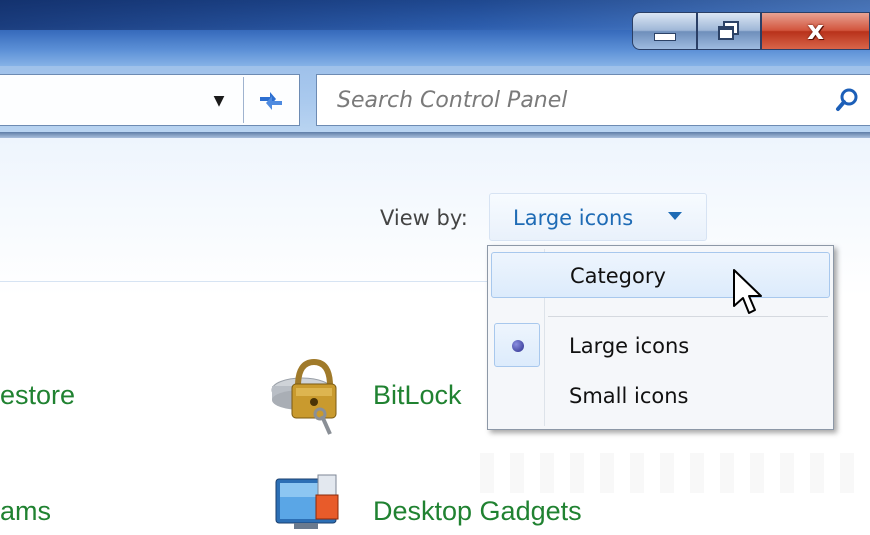  I want to click on view-by-menu: Category Large icons Small icons, so click(660, 337).